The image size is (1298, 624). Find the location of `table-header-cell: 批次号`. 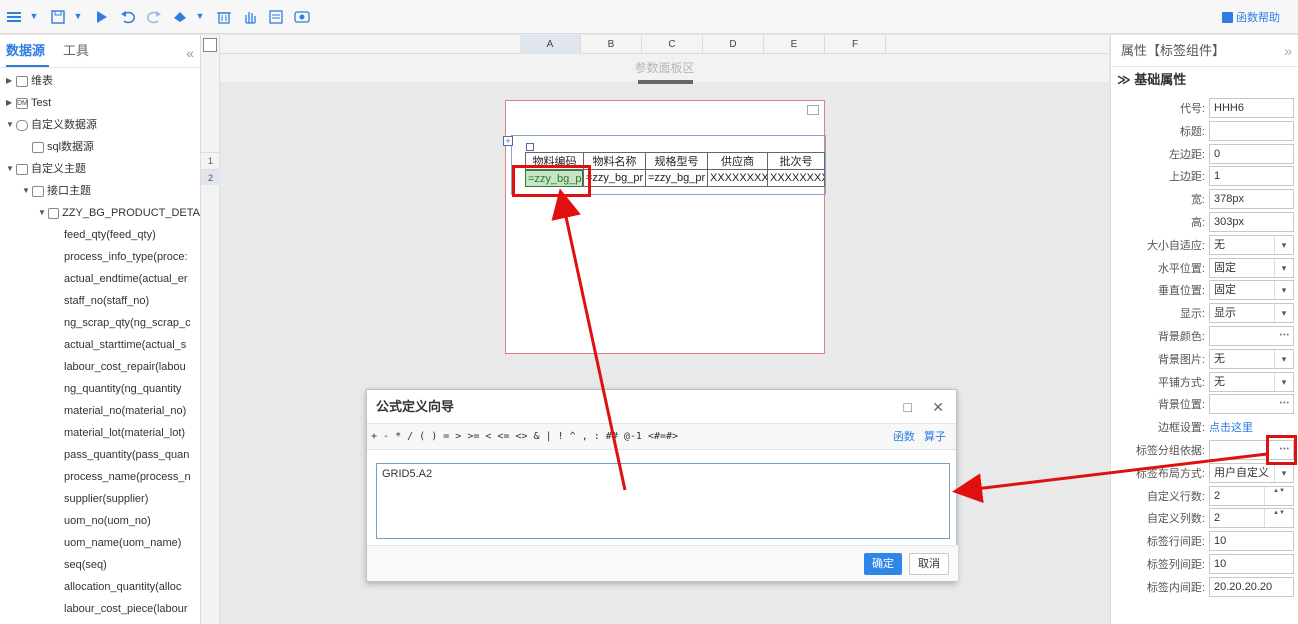

table-header-cell: 批次号 is located at coordinates (796, 161).